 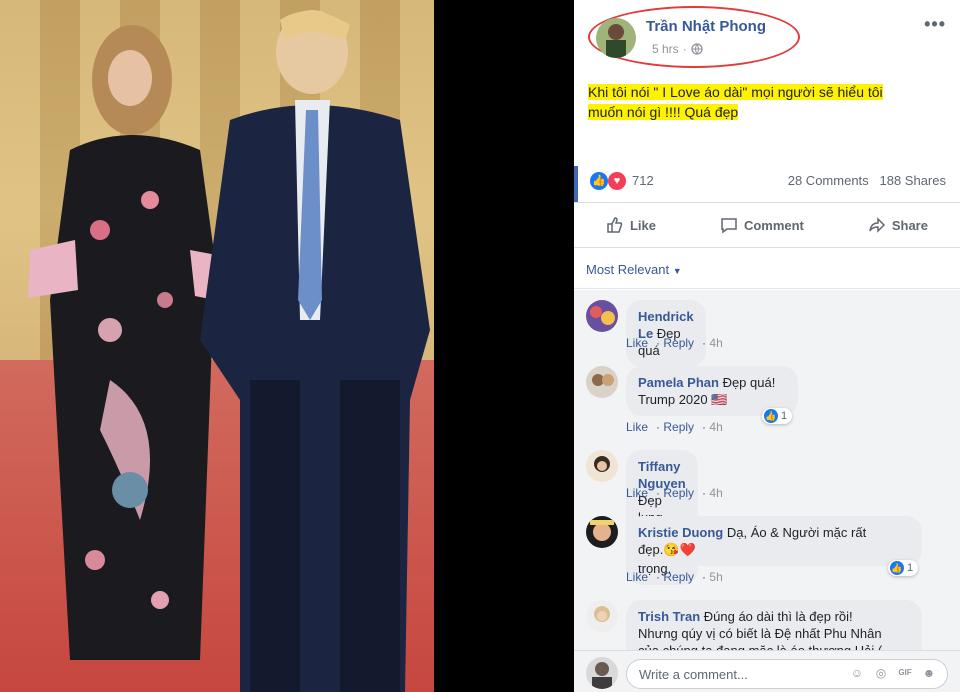 What do you see at coordinates (905, 673) in the screenshot?
I see `gif-icon: GIF` at bounding box center [905, 673].